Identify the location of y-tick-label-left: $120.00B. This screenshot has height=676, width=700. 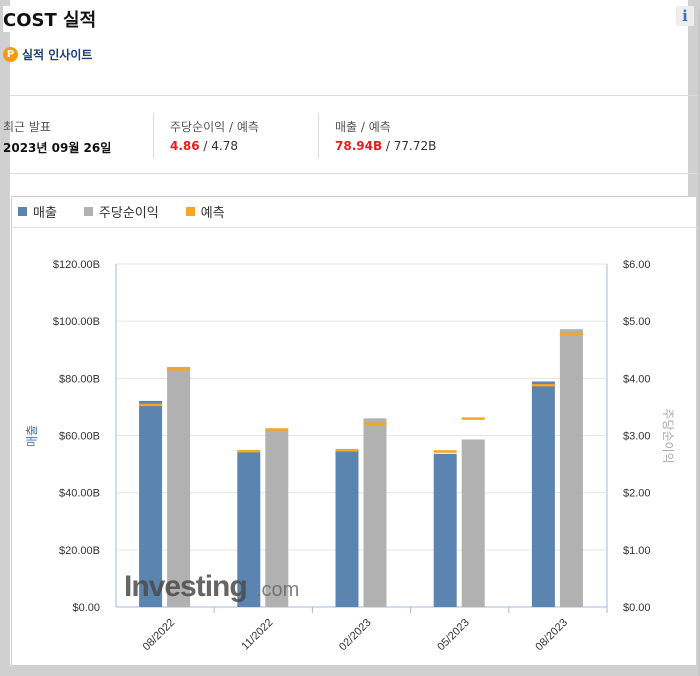
(76, 265).